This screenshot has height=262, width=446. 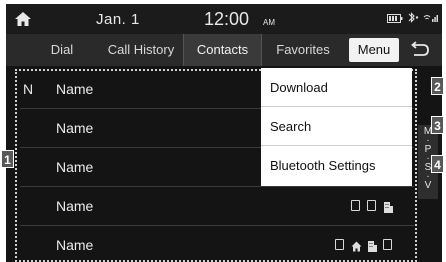 I want to click on callout-marker: 1, so click(x=7, y=159).